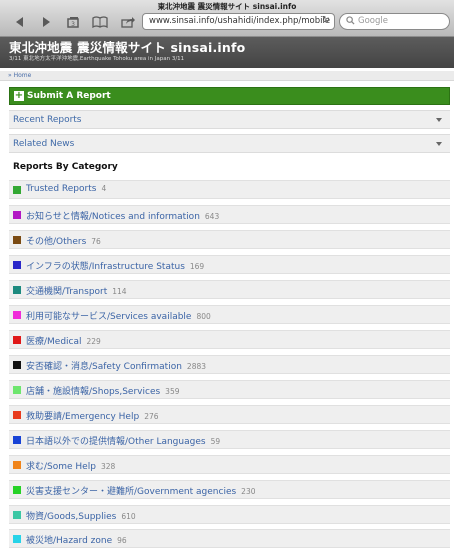 Image resolution: width=454 pixels, height=548 pixels. Describe the element at coordinates (203, 316) in the screenshot. I see `category-count: 800` at that location.